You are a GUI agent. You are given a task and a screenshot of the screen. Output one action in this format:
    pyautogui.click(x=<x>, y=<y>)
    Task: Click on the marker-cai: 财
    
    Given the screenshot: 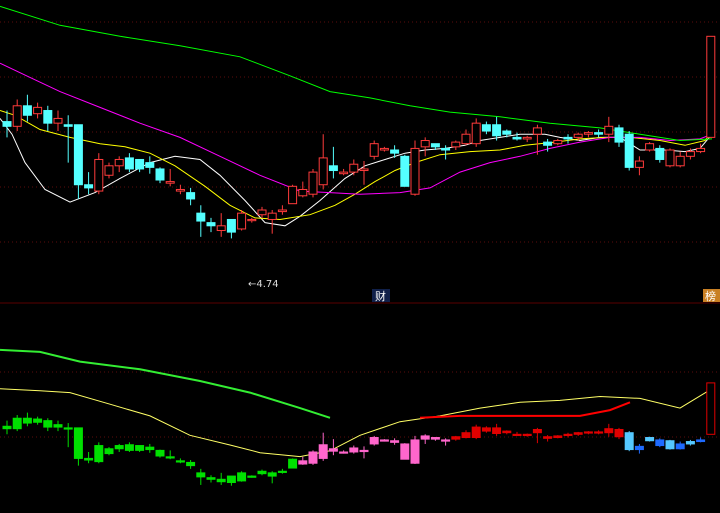 What is the action you would take?
    pyautogui.click(x=381, y=296)
    